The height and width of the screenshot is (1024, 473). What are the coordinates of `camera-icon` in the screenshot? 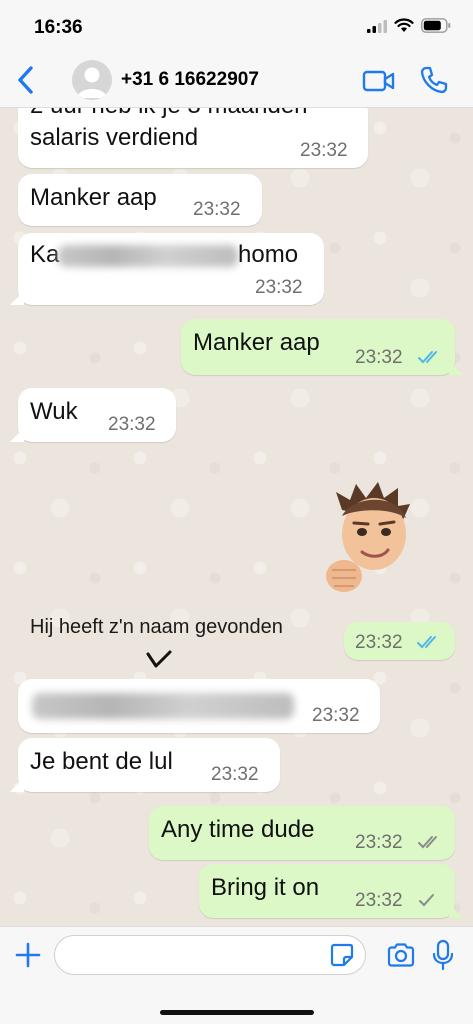 It's located at (401, 955).